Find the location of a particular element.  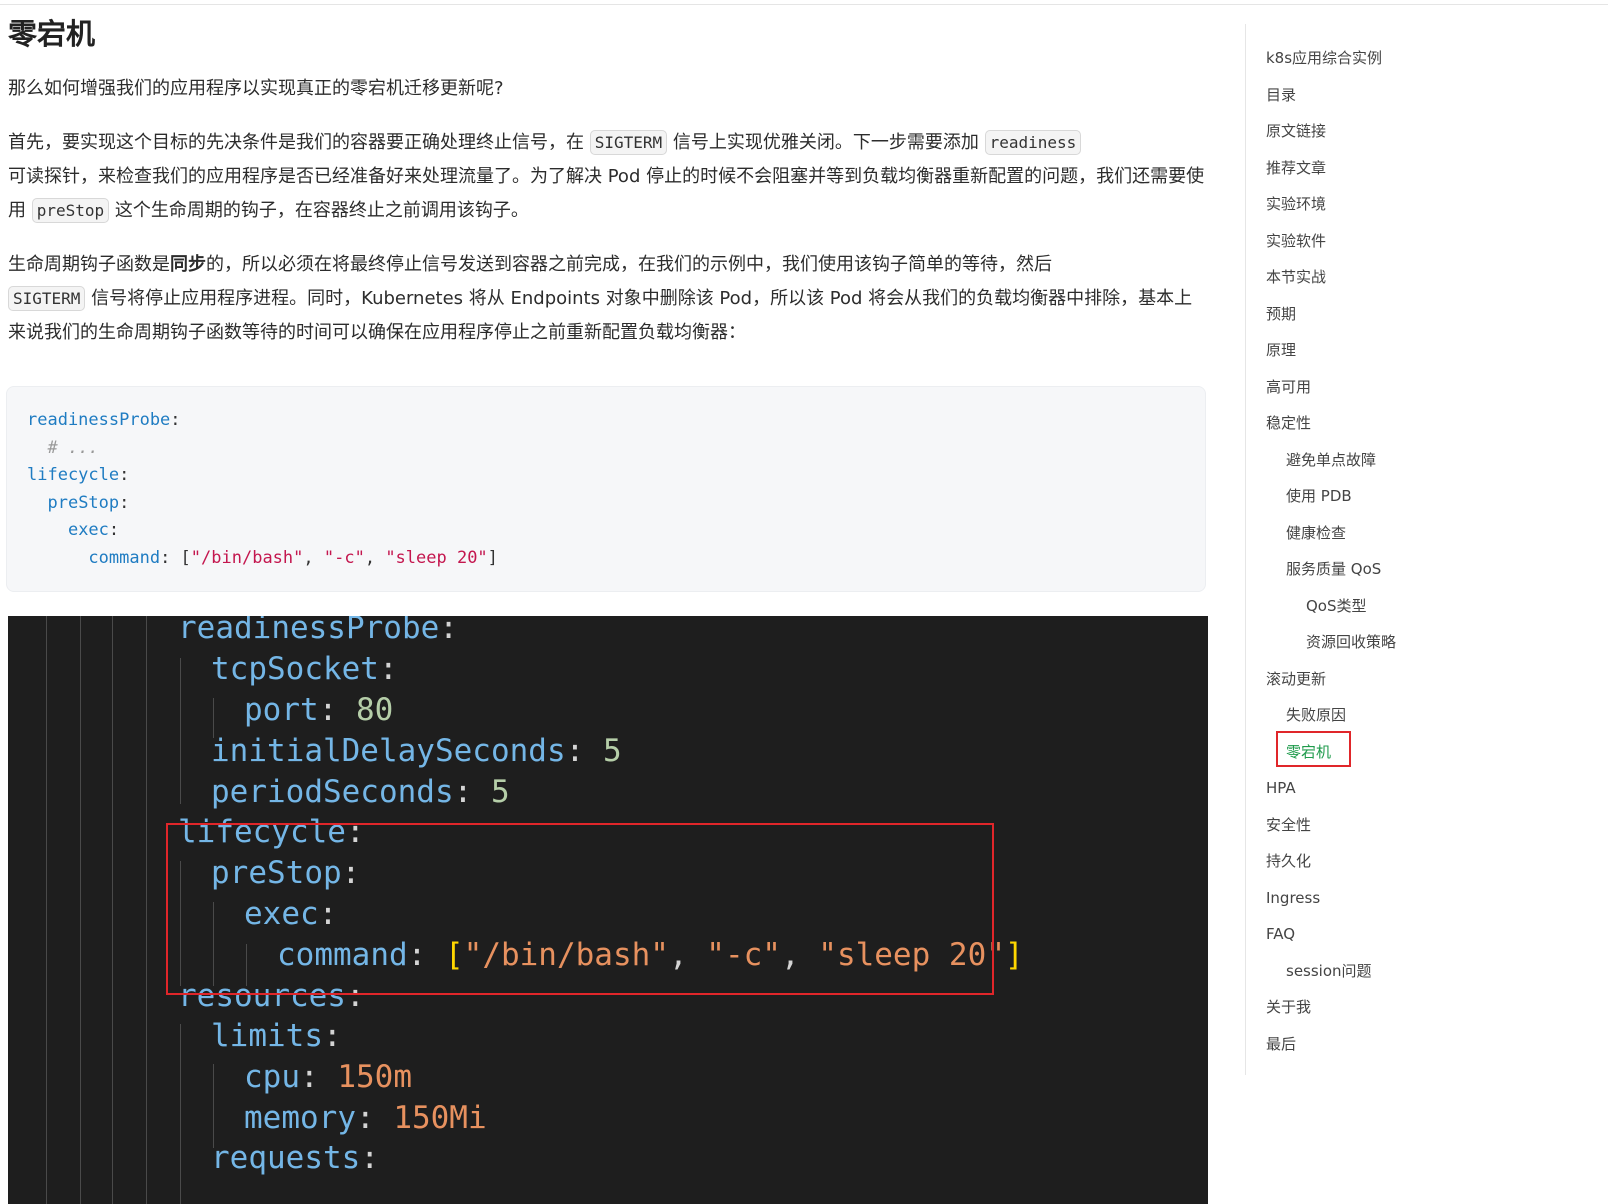

toc-item: 最后 is located at coordinates (1281, 1044).